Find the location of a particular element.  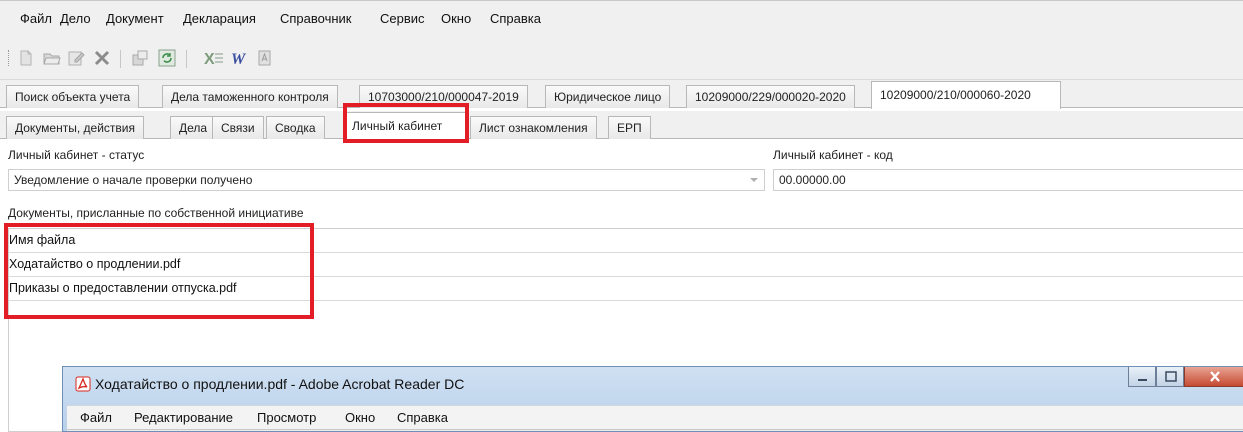

tab-documents-actions: Документы, действия is located at coordinates (75, 127).